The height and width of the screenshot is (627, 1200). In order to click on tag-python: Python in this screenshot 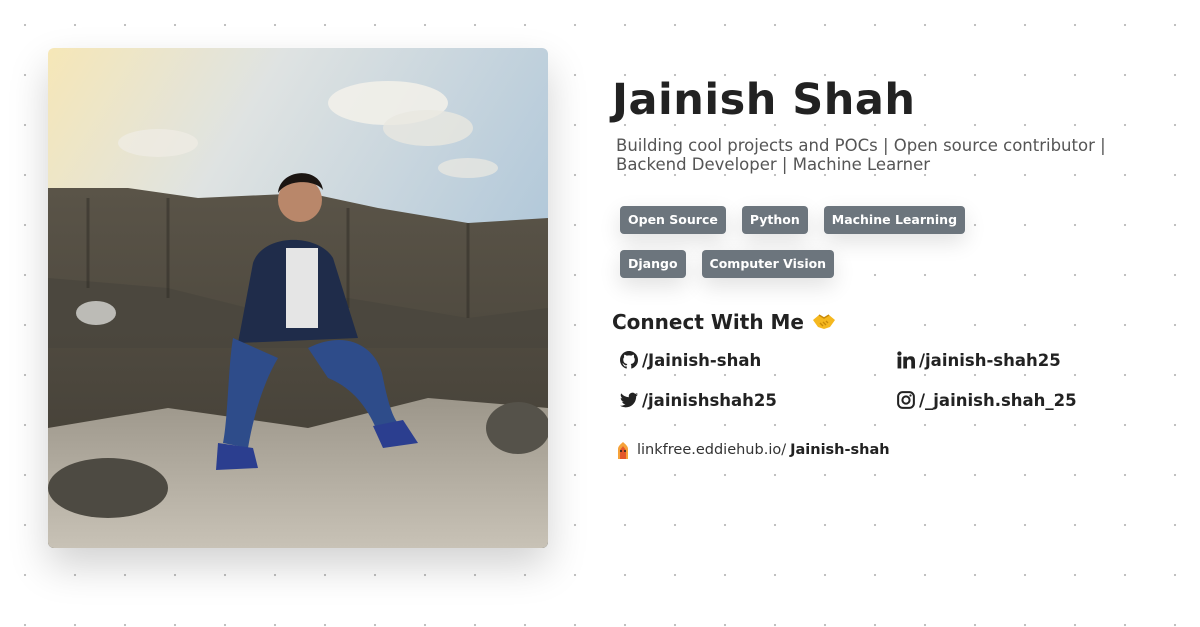, I will do `click(774, 220)`.